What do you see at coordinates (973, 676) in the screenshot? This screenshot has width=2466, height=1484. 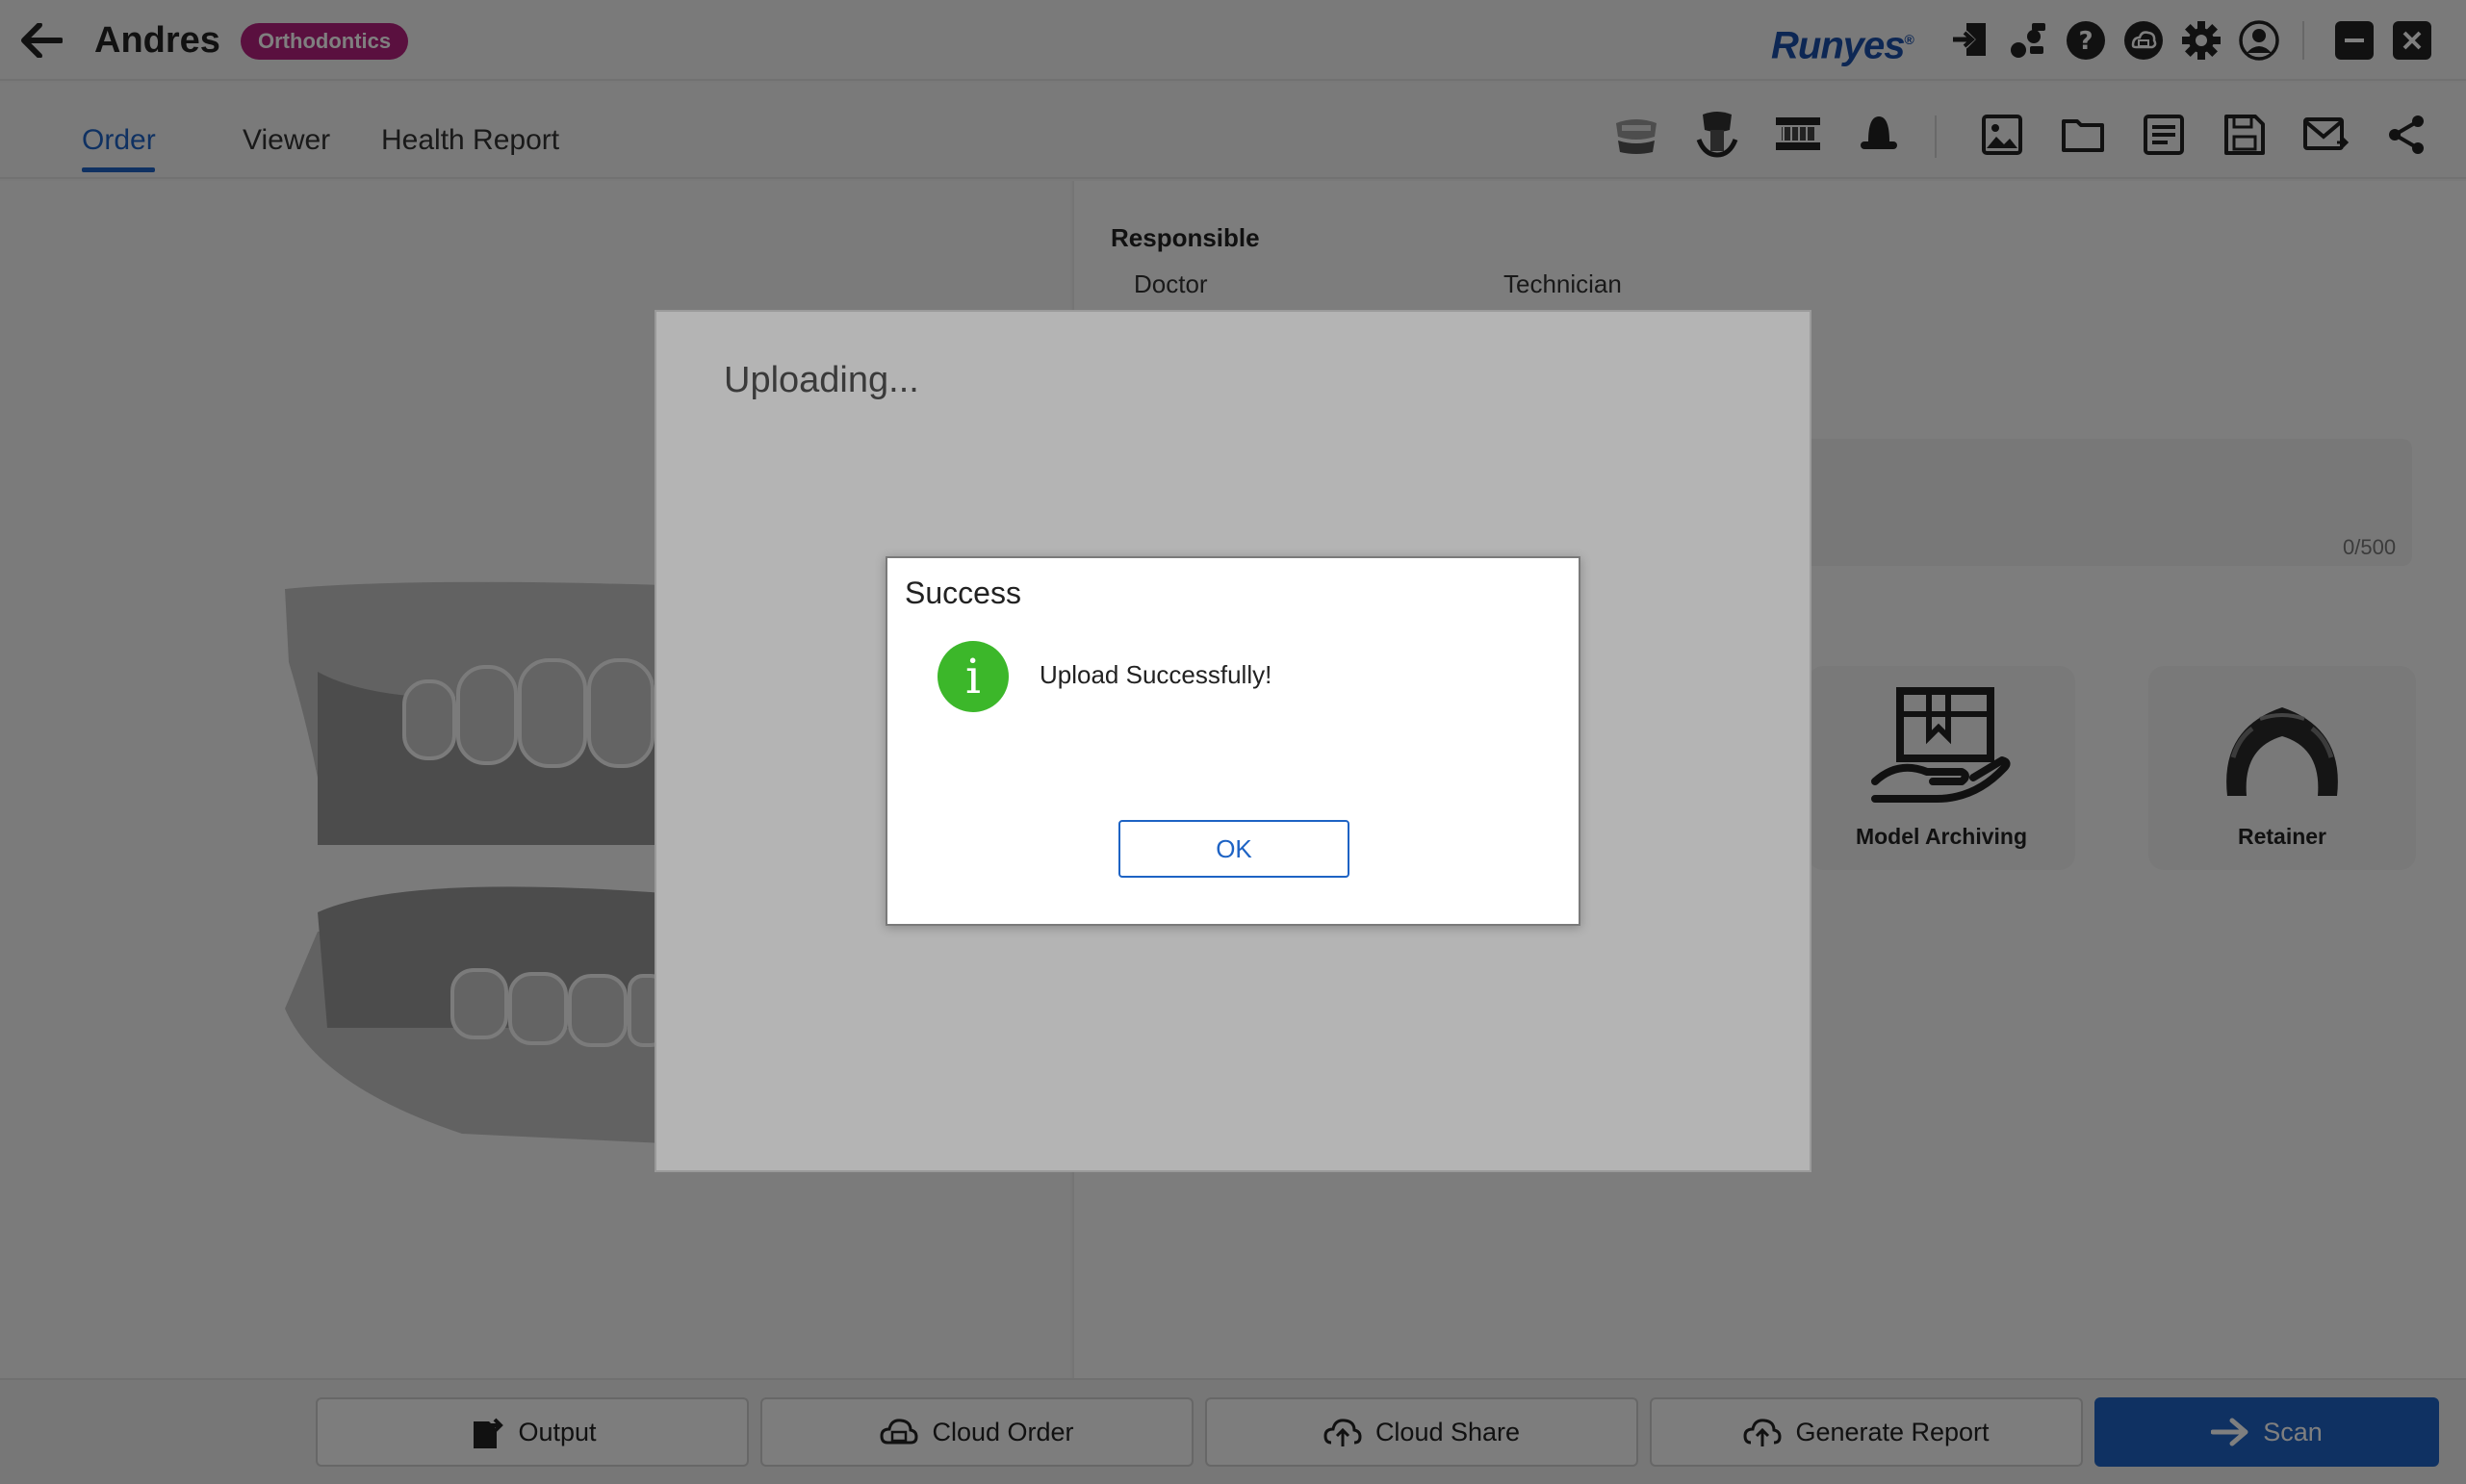 I see `info-icon: i` at bounding box center [973, 676].